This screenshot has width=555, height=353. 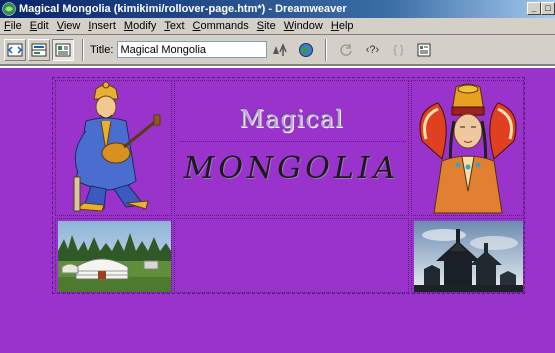 I want to click on menu-file: File, so click(x=13, y=26).